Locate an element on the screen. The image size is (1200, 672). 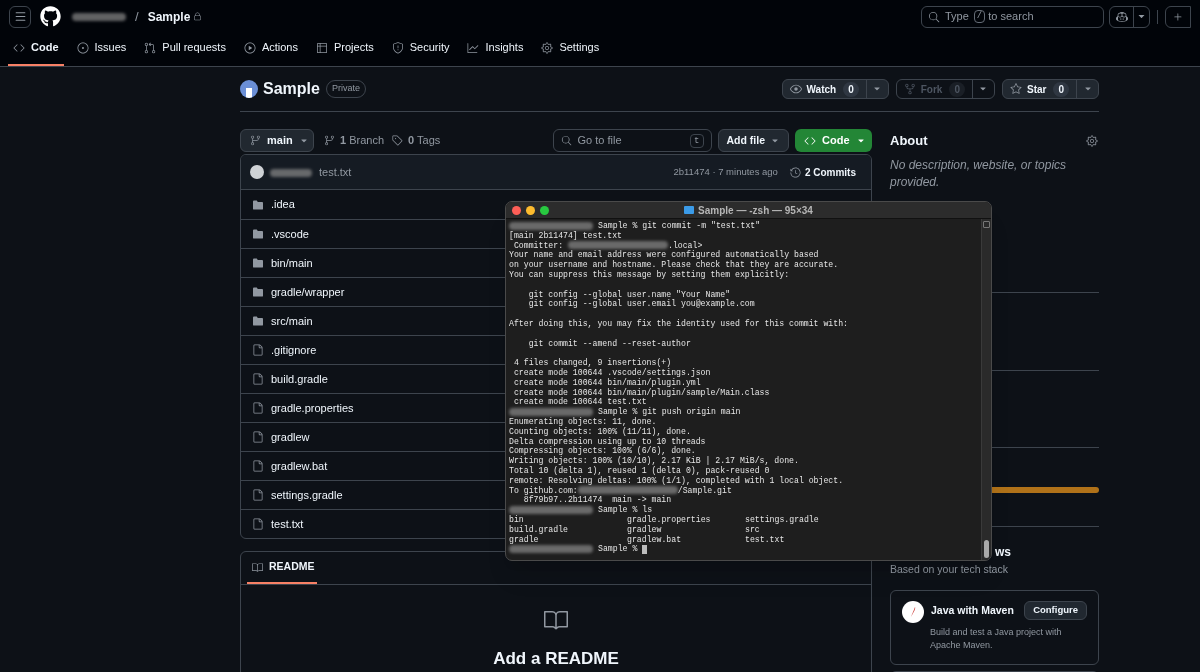
file-link: build.gradle is located at coordinates (299, 379).